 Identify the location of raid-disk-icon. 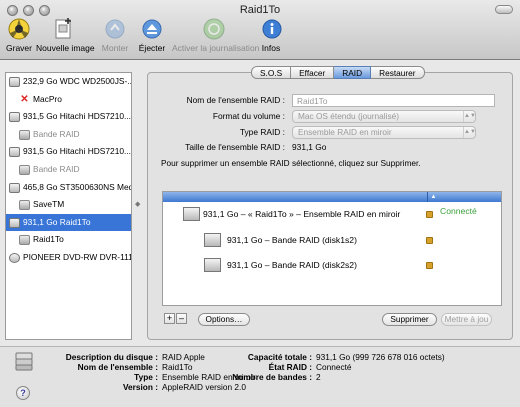
(14, 222).